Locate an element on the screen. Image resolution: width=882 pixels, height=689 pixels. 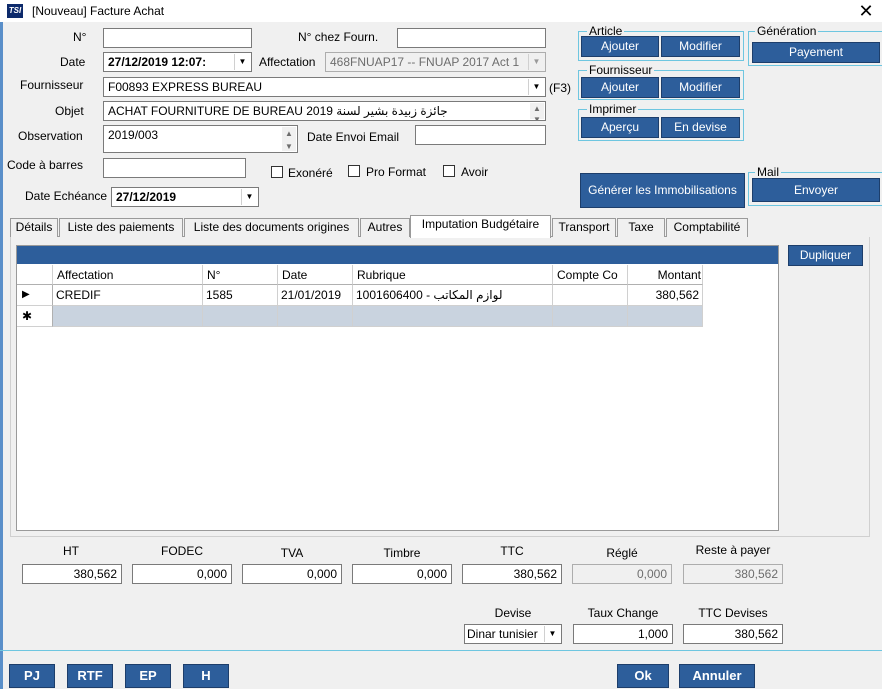
tab-transport: Transport is located at coordinates (584, 227).